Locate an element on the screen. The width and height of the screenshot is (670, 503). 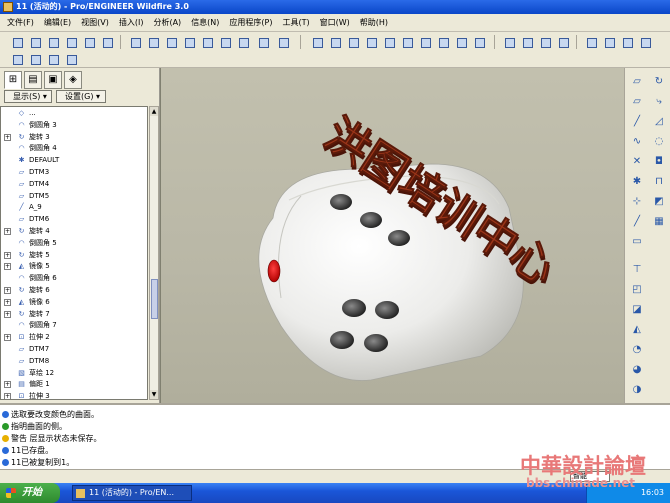
tree-row: ▱ DTM7 is located at coordinates (74, 349).